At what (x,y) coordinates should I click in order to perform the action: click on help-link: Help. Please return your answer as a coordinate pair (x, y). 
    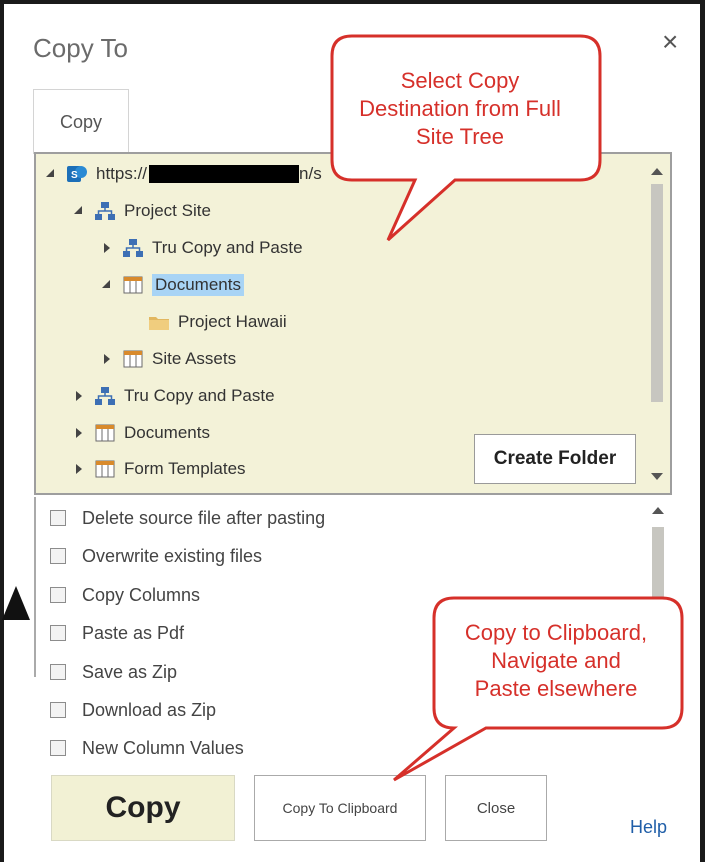
    Looking at the image, I should click on (648, 827).